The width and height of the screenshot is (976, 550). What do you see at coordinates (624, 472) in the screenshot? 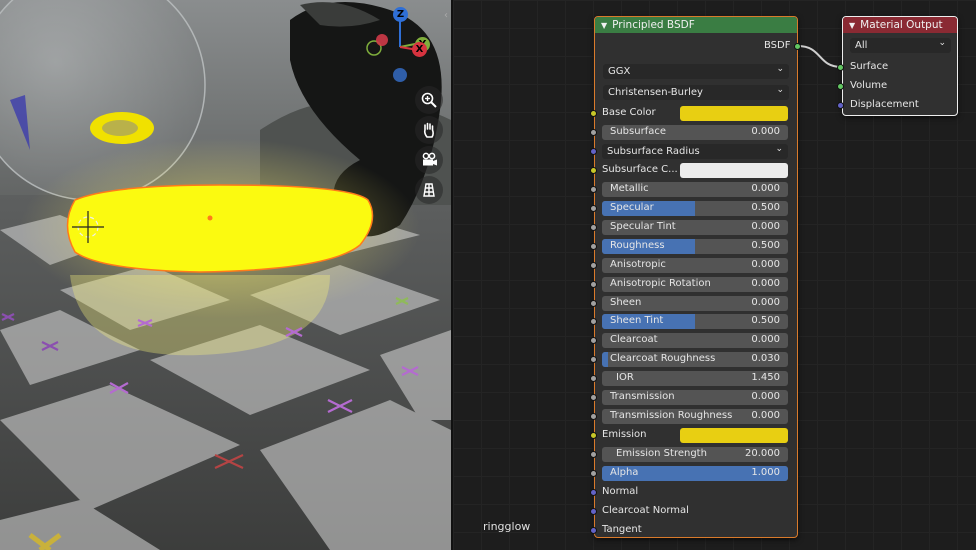
I see `input-label: Alpha` at bounding box center [624, 472].